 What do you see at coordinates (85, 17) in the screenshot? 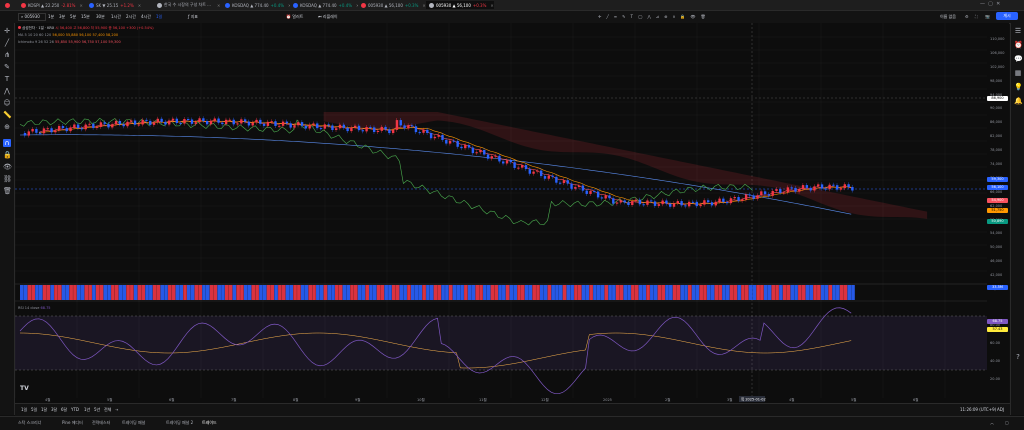
I see `interval-3: 15분` at bounding box center [85, 17].